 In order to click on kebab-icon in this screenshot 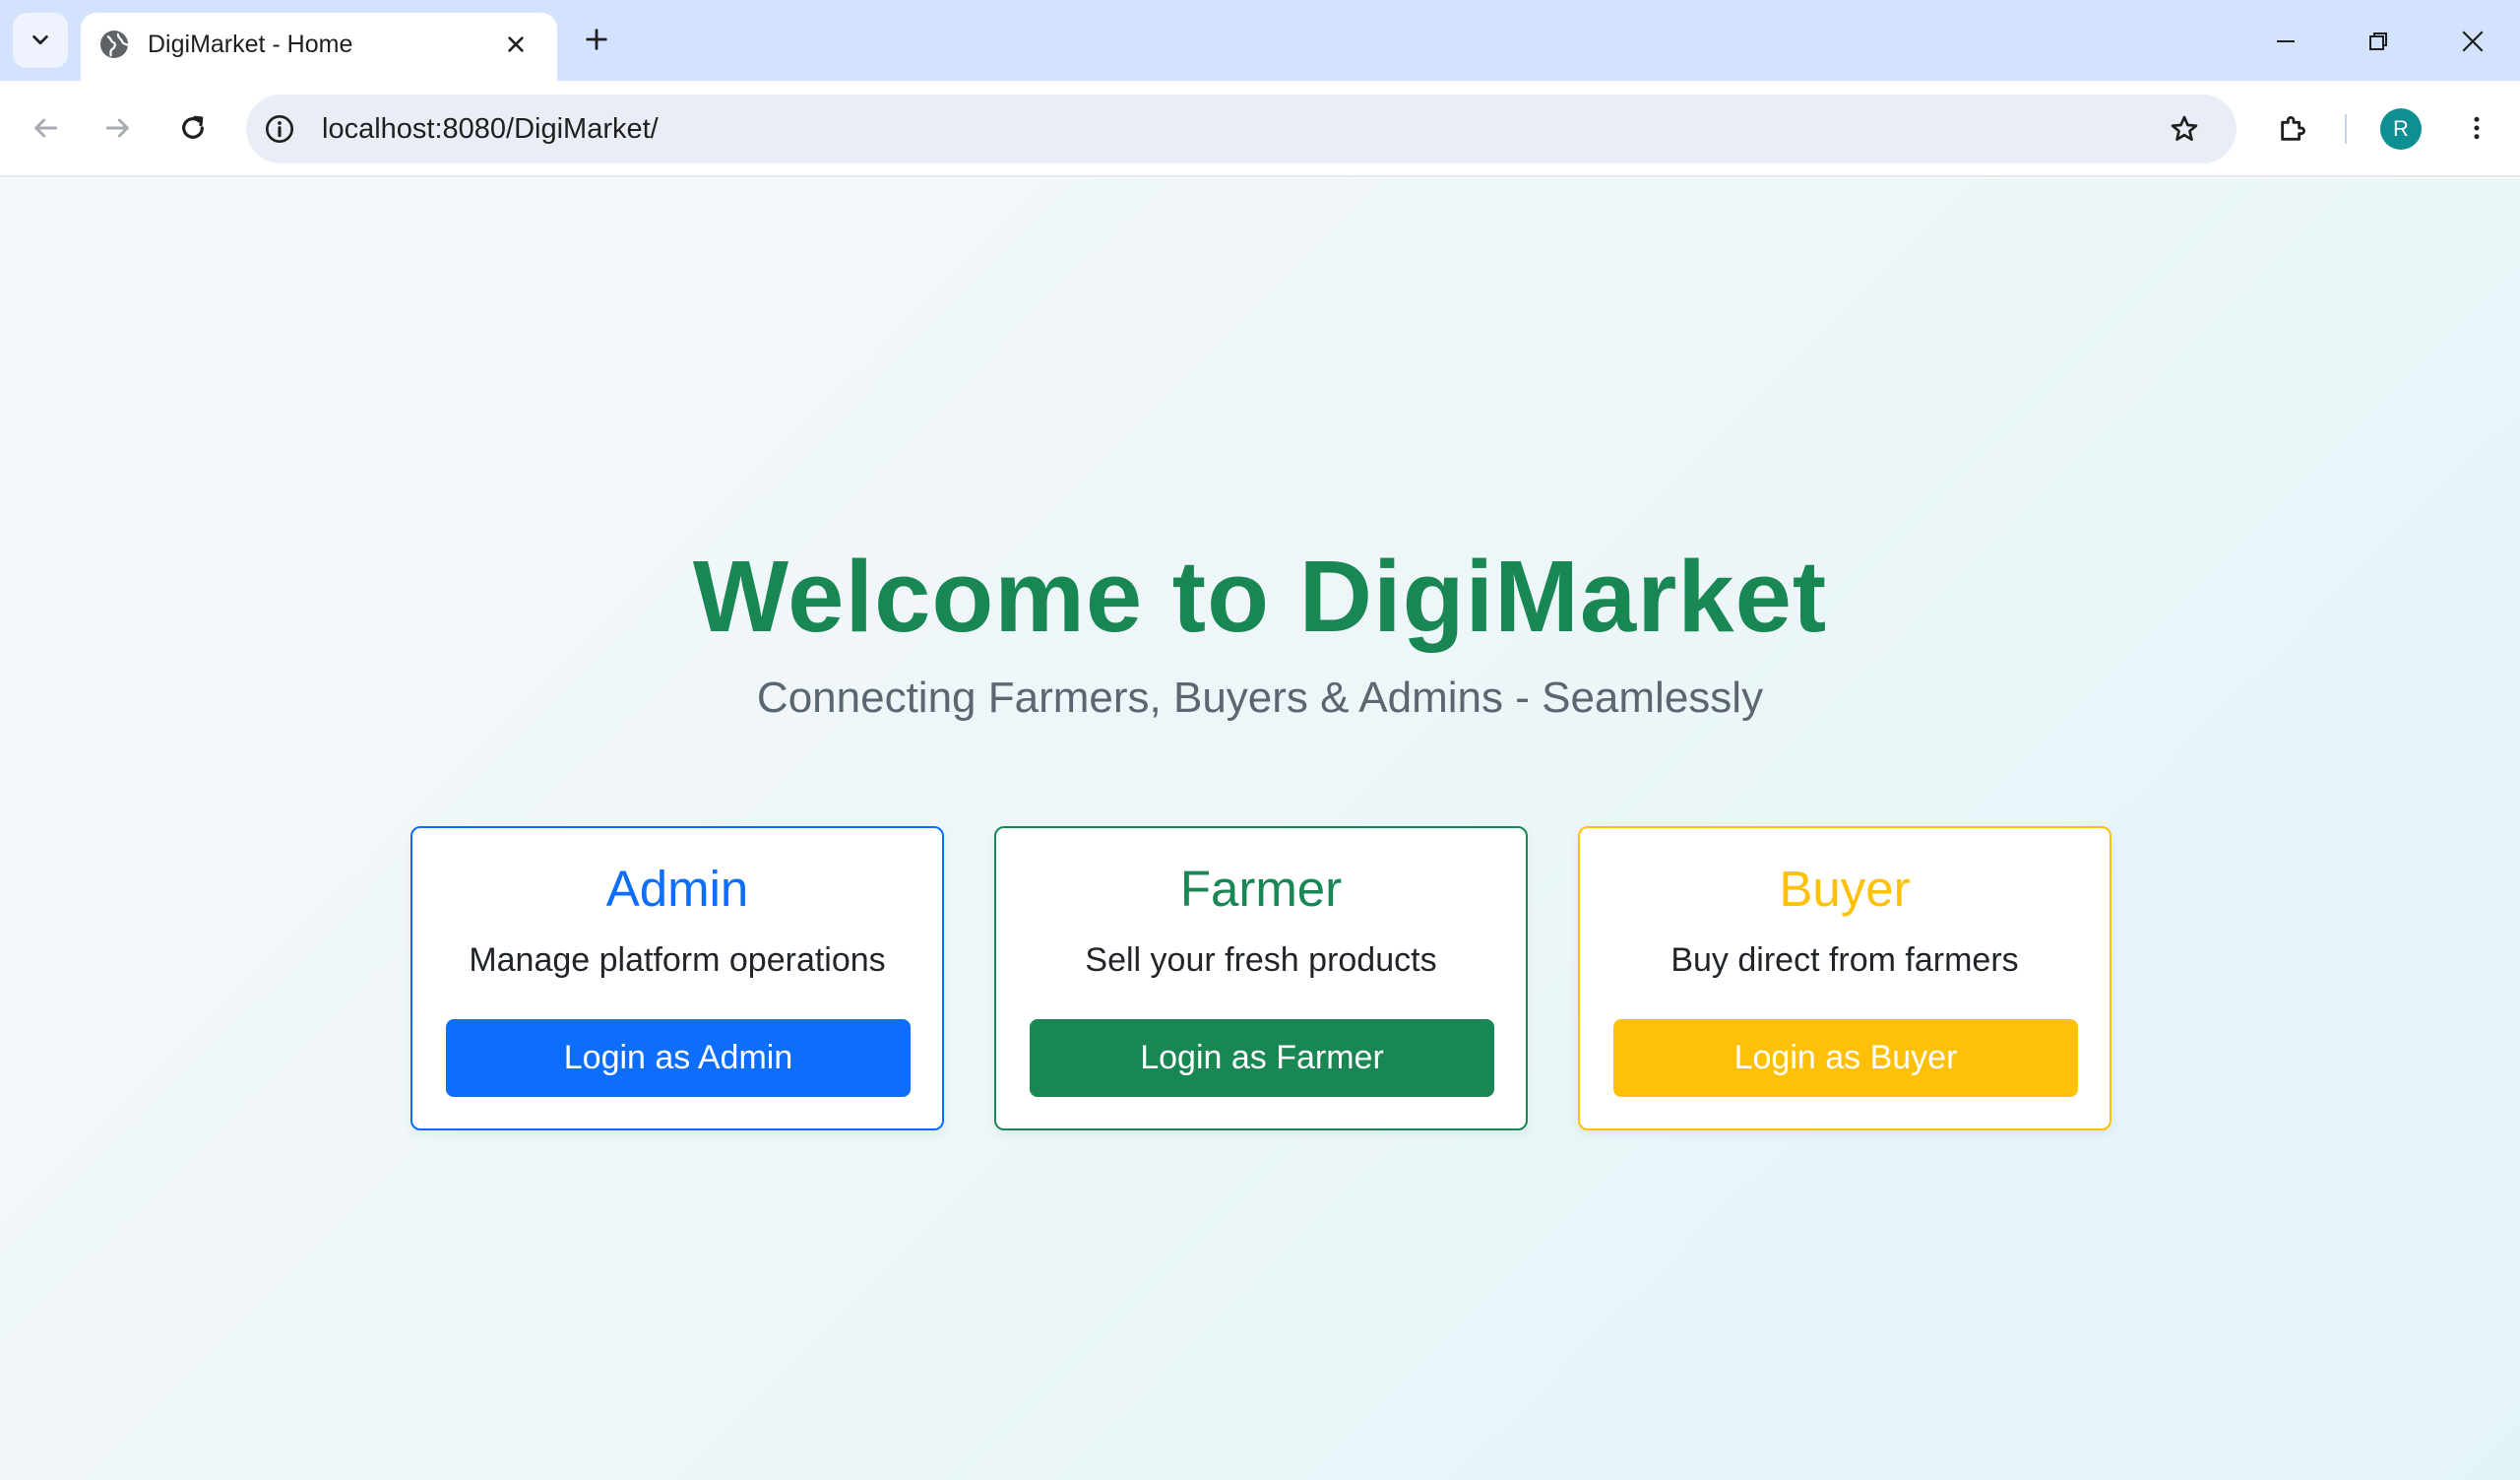, I will do `click(2477, 128)`.